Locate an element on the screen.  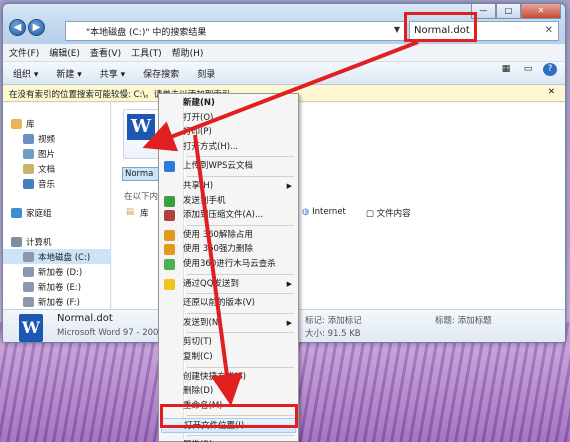
context-menu-item: 使用 360强力删除 is located at coordinates (228, 249).